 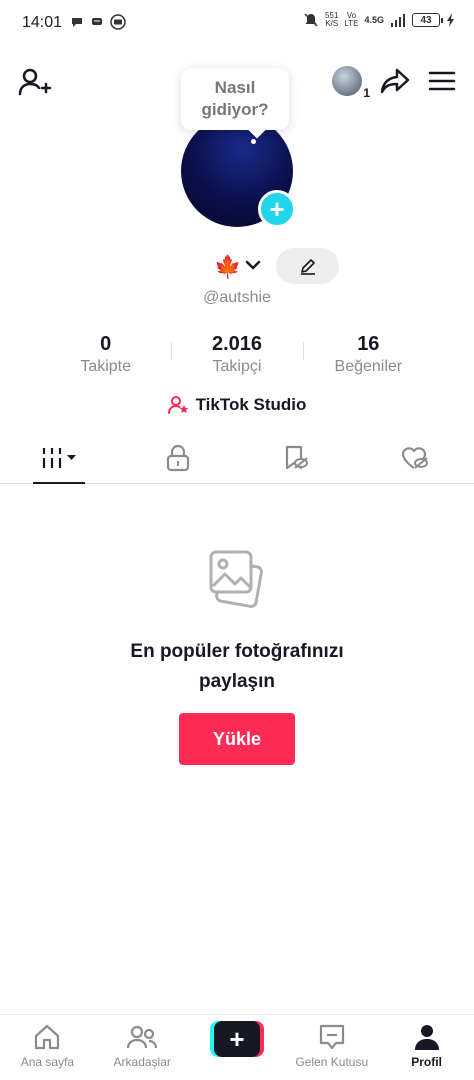 What do you see at coordinates (47, 1037) in the screenshot?
I see `home-icon` at bounding box center [47, 1037].